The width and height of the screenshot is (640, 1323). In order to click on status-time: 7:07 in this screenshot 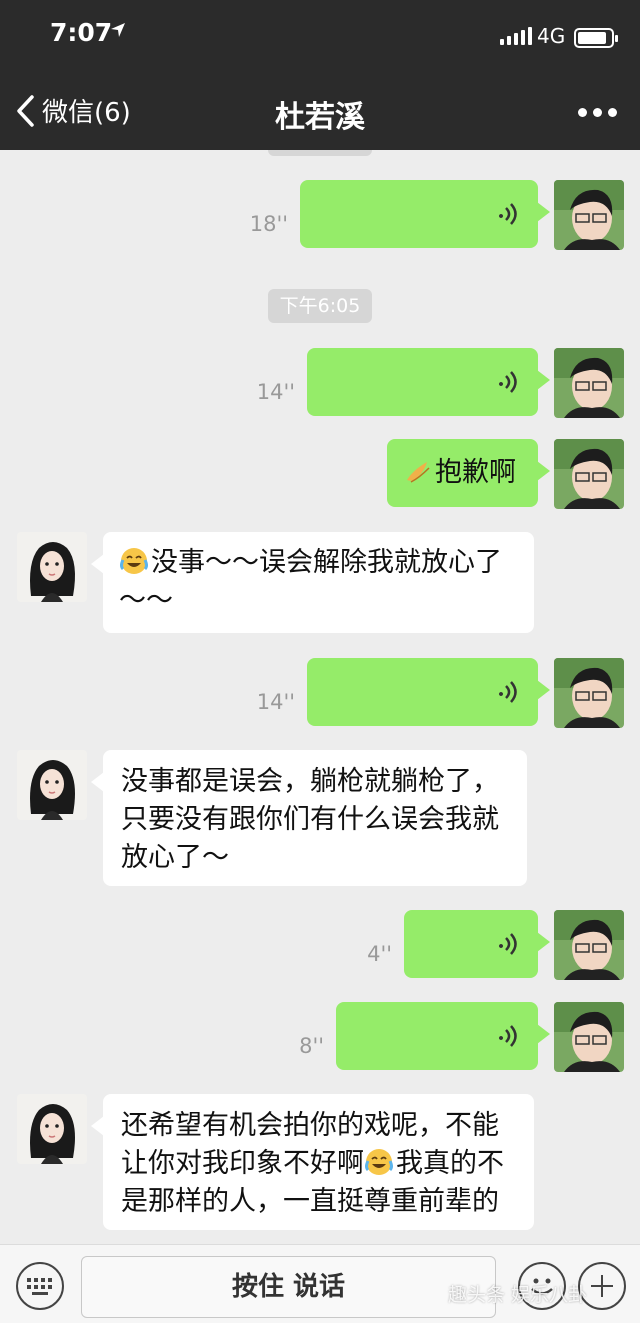, I will do `click(81, 32)`.